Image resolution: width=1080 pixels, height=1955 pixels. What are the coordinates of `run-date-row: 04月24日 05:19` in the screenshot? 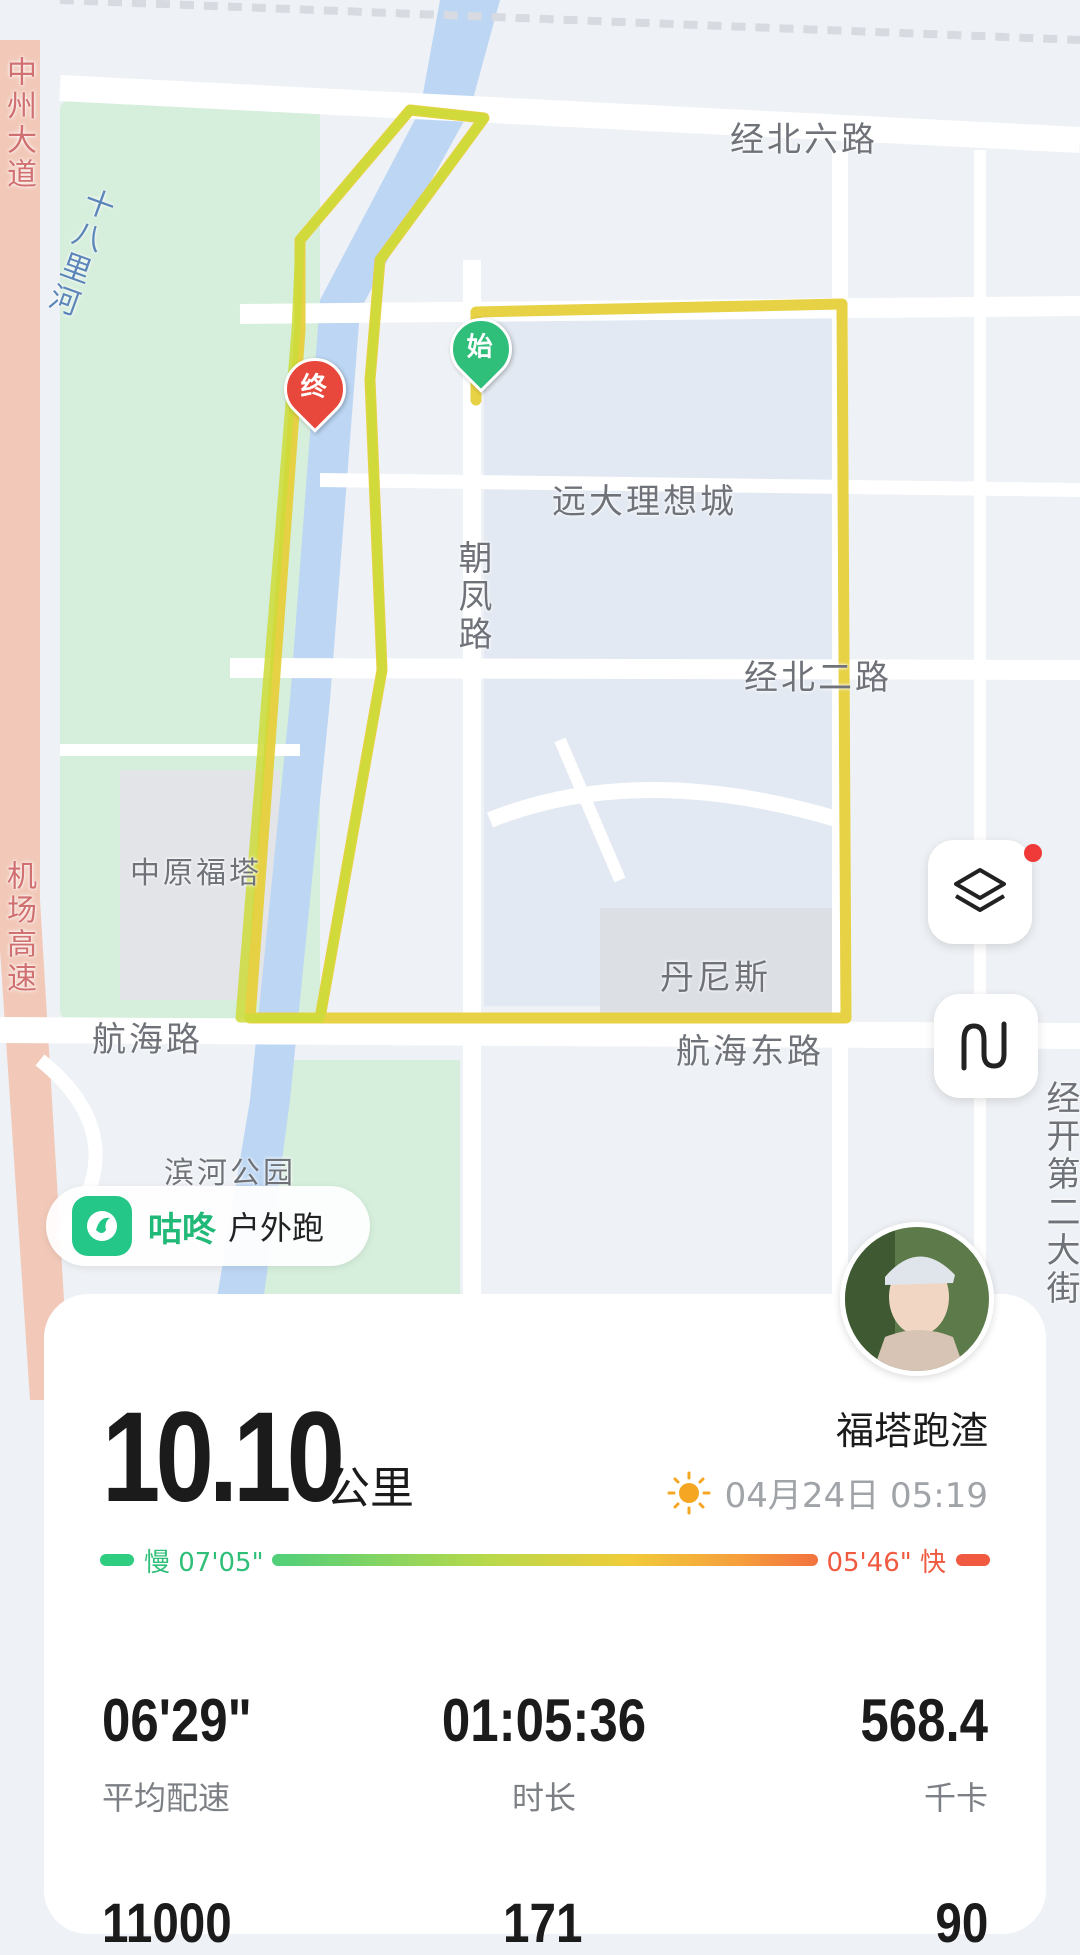 It's located at (827, 1492).